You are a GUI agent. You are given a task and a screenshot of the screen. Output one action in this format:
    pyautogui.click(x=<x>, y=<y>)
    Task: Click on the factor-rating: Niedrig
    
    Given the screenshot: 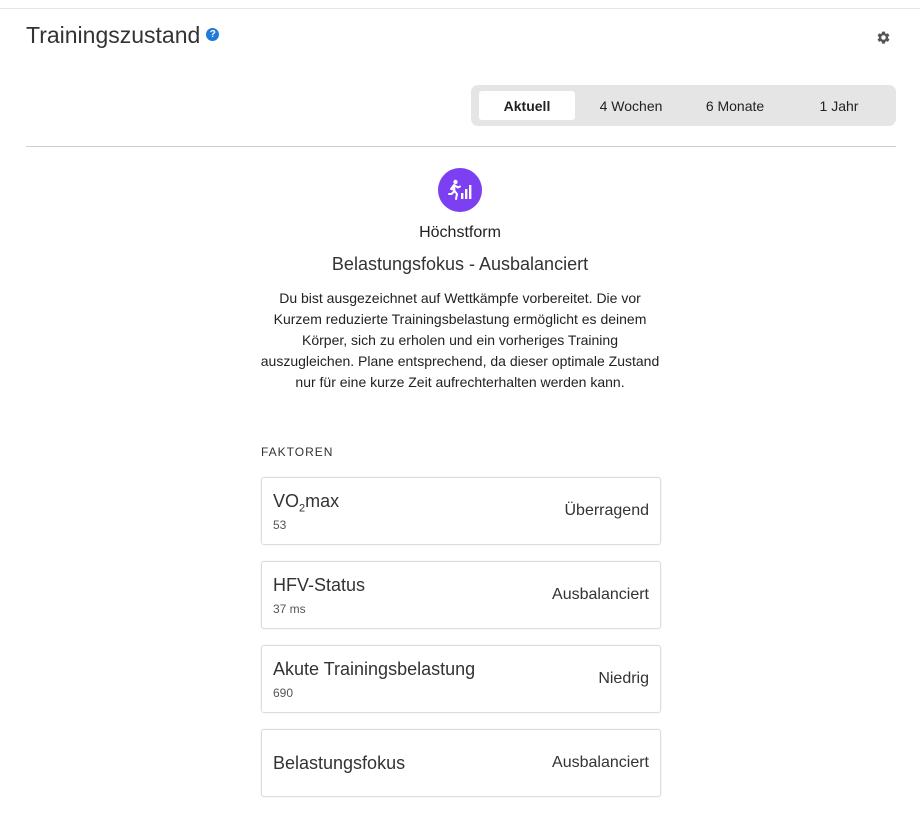 What is the action you would take?
    pyautogui.click(x=623, y=678)
    